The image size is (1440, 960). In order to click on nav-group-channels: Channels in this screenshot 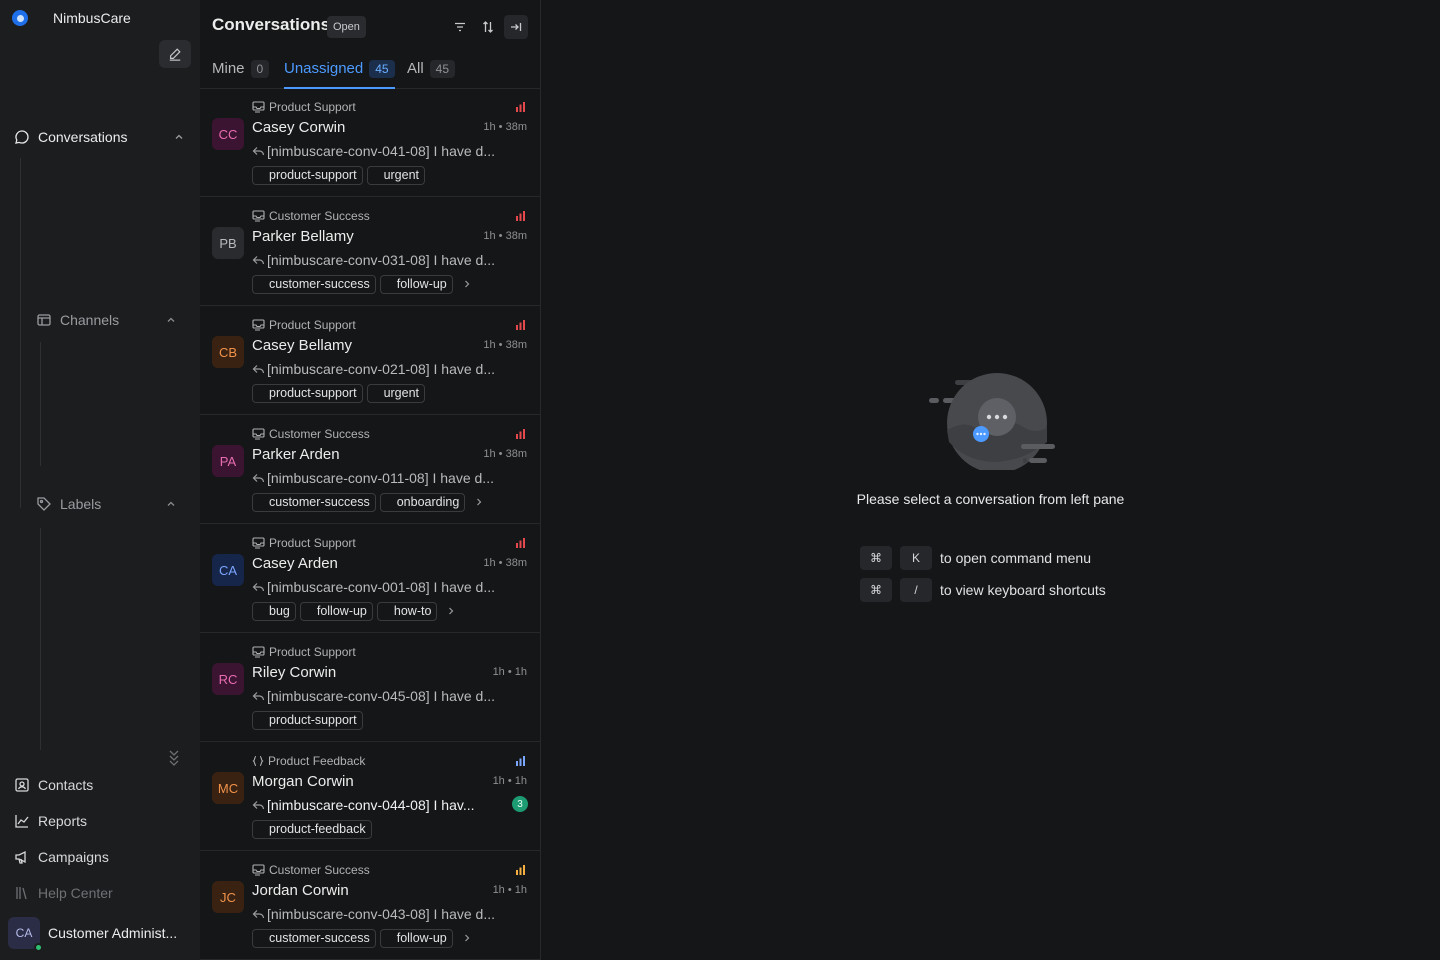, I will do `click(108, 320)`.